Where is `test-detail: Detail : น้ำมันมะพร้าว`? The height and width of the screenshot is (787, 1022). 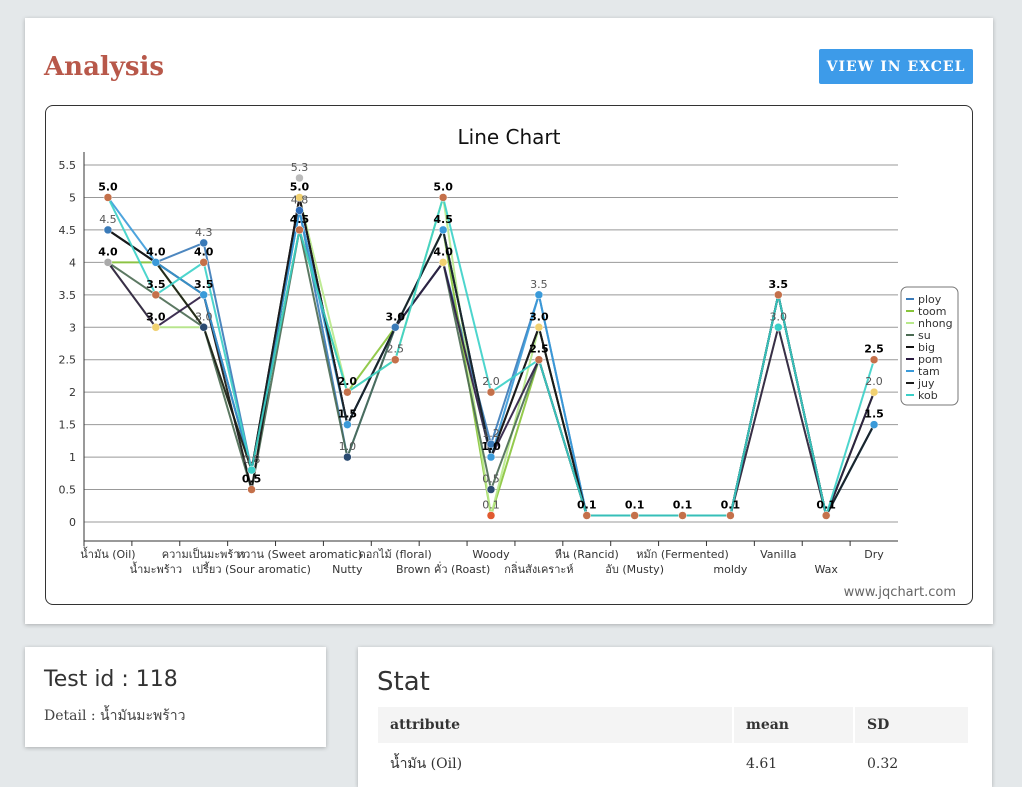
test-detail: Detail : น้ำมันมะพร้าว is located at coordinates (115, 716).